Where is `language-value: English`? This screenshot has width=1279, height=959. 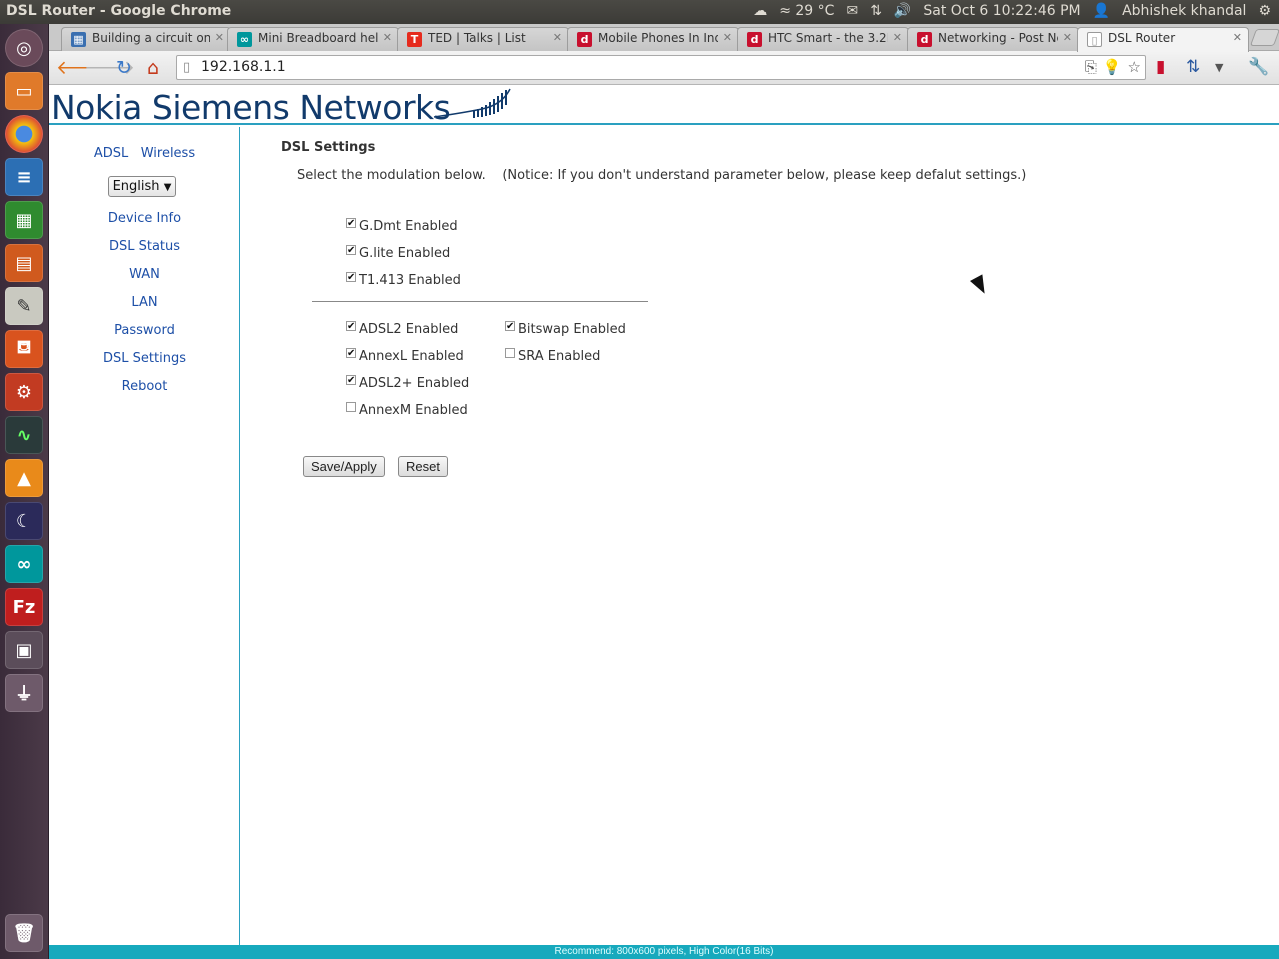
language-value: English is located at coordinates (136, 186).